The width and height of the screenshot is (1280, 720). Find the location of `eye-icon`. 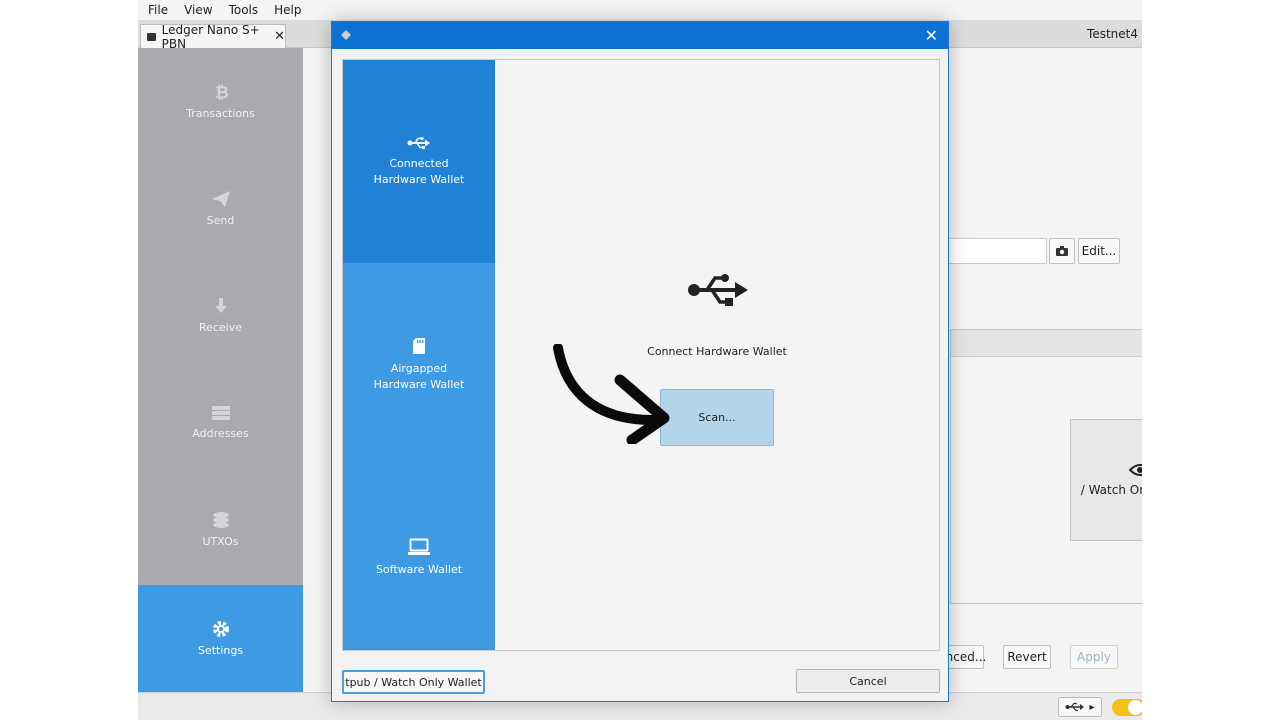

eye-icon is located at coordinates (1135, 470).